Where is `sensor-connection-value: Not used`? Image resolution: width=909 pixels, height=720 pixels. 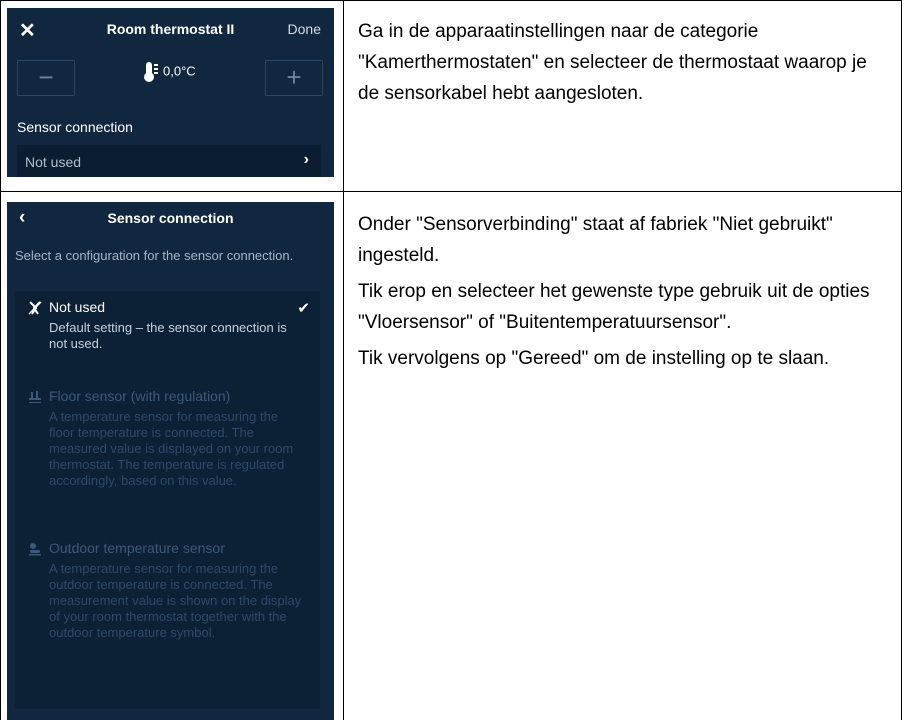
sensor-connection-value: Not used is located at coordinates (53, 162).